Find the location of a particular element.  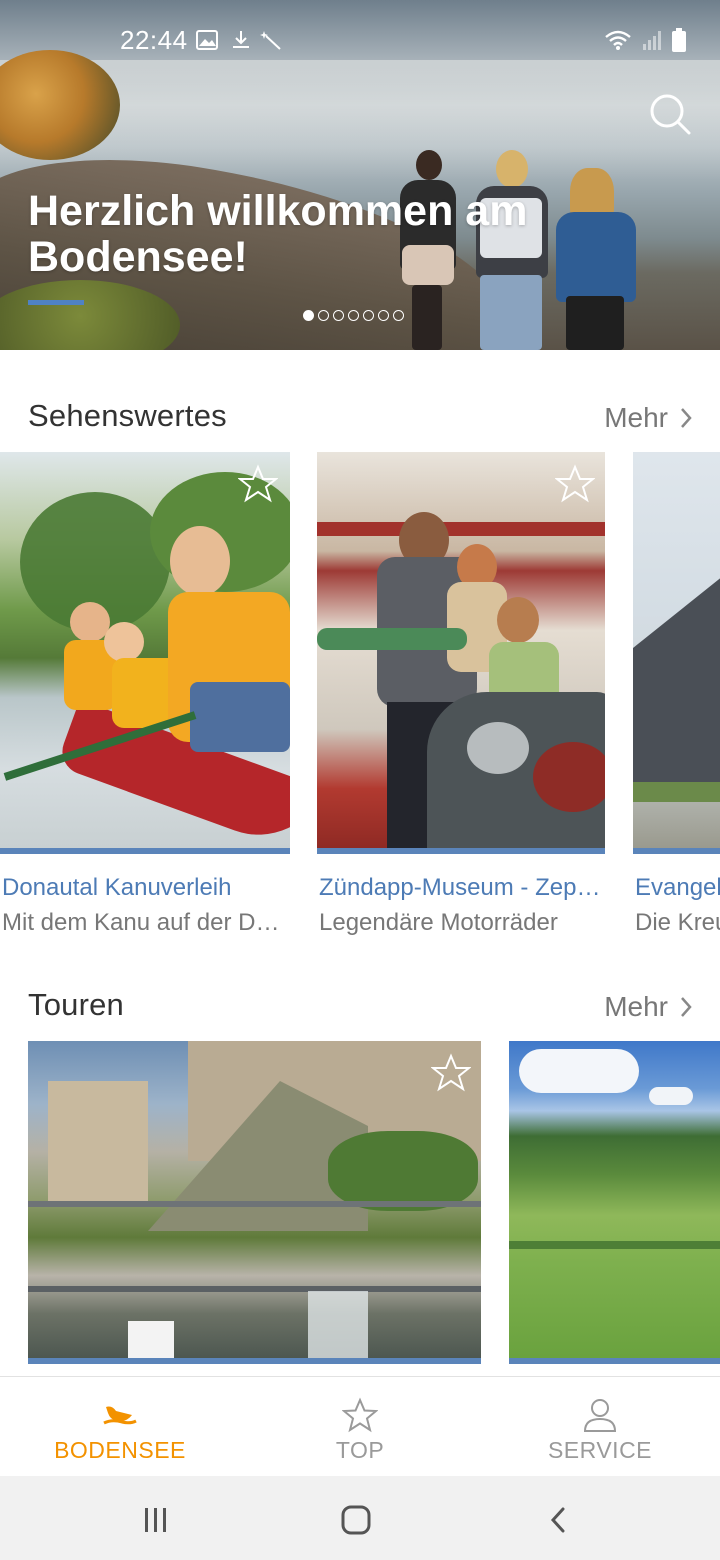

card-image-church is located at coordinates (676, 650).